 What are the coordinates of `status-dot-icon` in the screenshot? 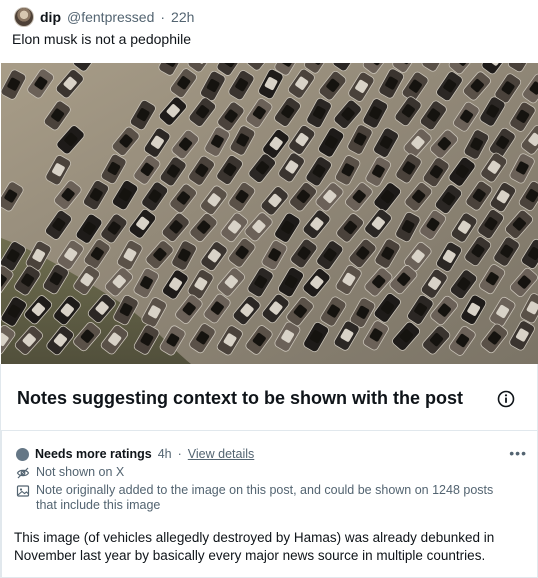 It's located at (22, 454).